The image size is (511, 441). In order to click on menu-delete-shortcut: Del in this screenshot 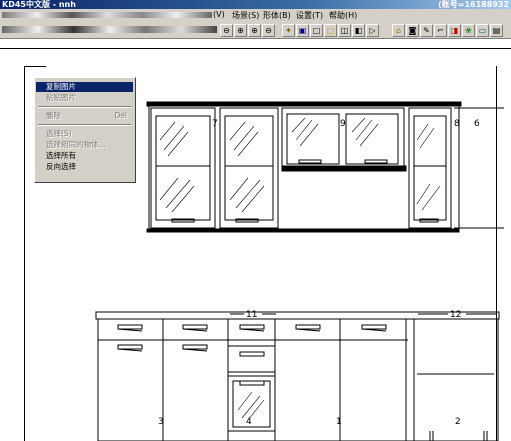, I will do `click(120, 115)`.